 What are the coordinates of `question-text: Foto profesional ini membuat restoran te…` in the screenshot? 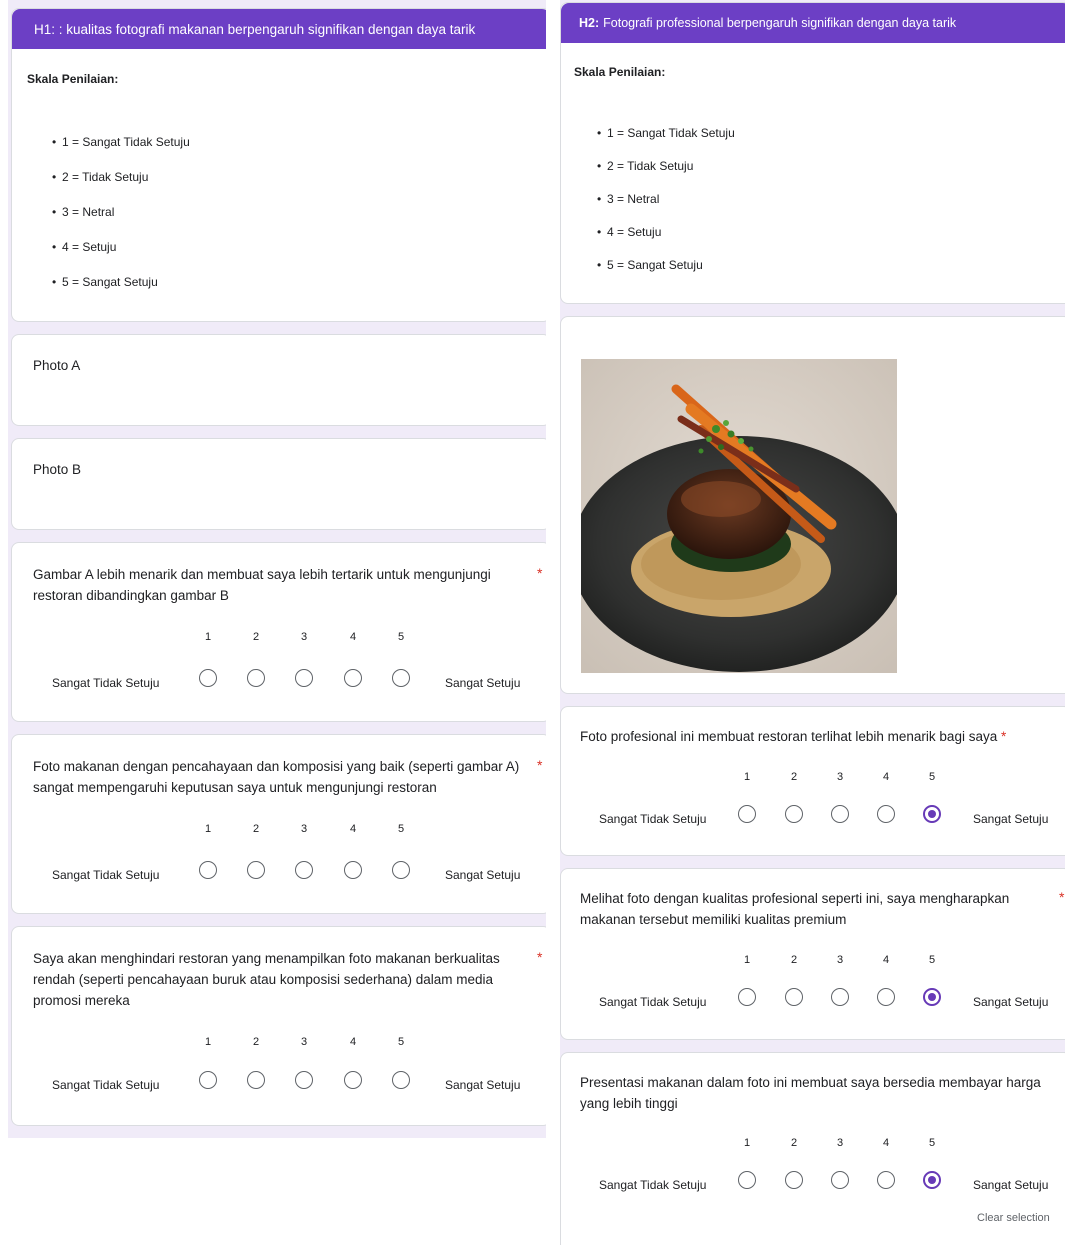 It's located at (800, 736).